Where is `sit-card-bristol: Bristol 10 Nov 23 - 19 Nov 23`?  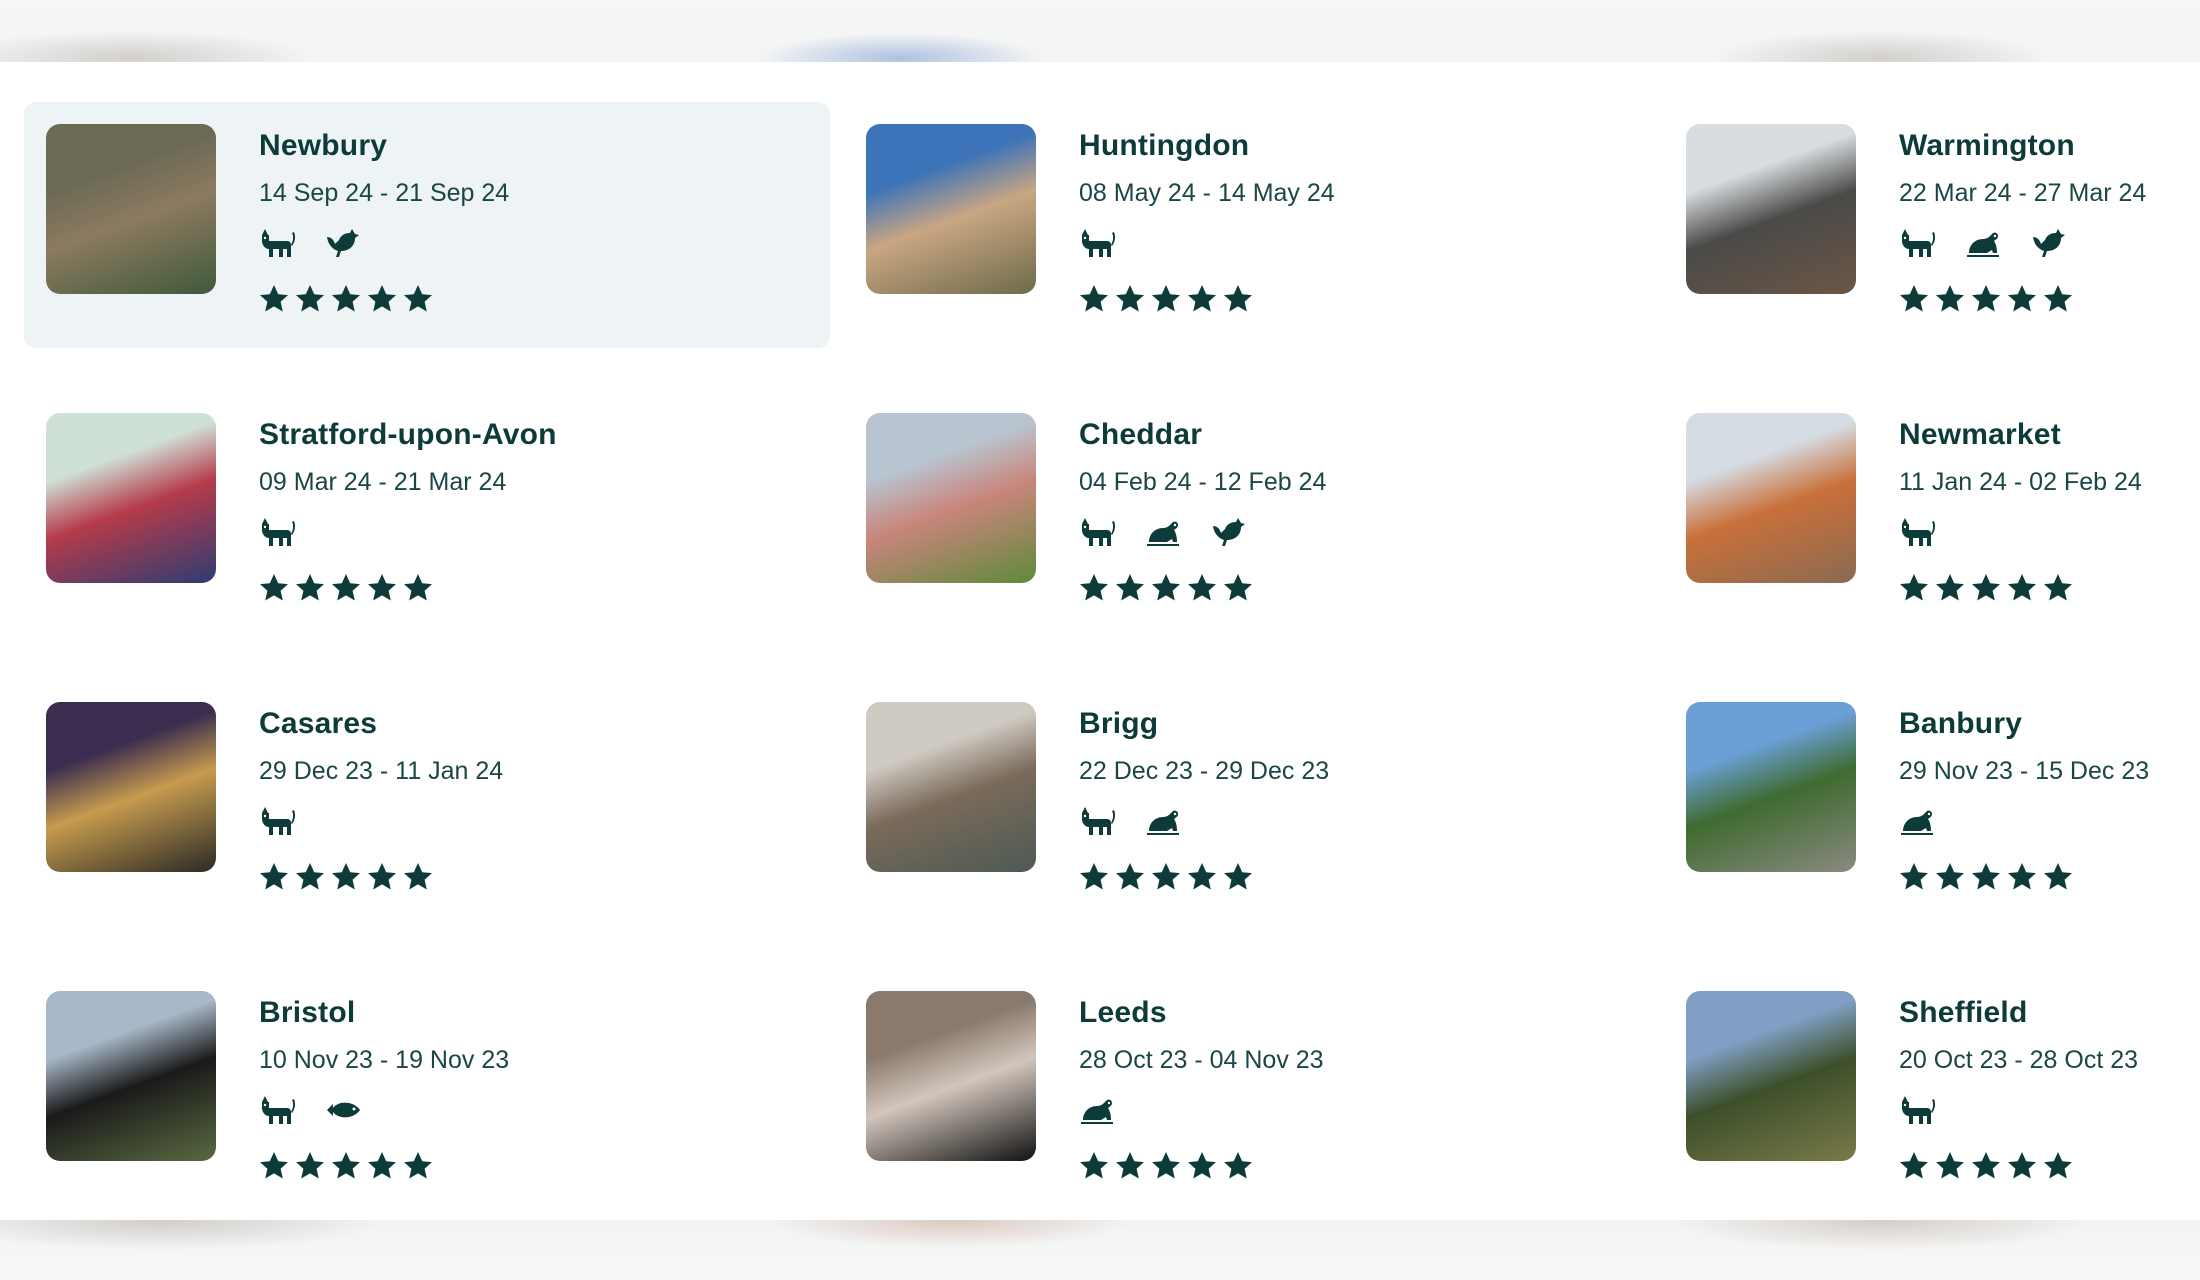
sit-card-bristol: Bristol 10 Nov 23 - 19 Nov 23 is located at coordinates (427, 1092).